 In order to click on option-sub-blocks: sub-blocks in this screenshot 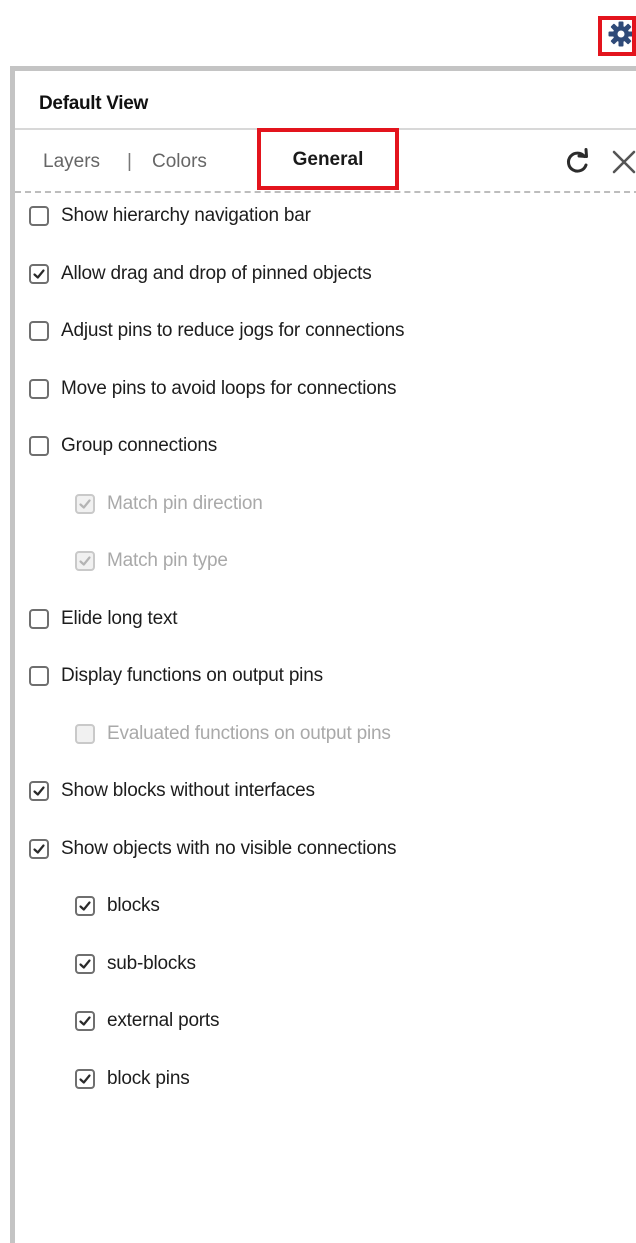, I will do `click(135, 964)`.